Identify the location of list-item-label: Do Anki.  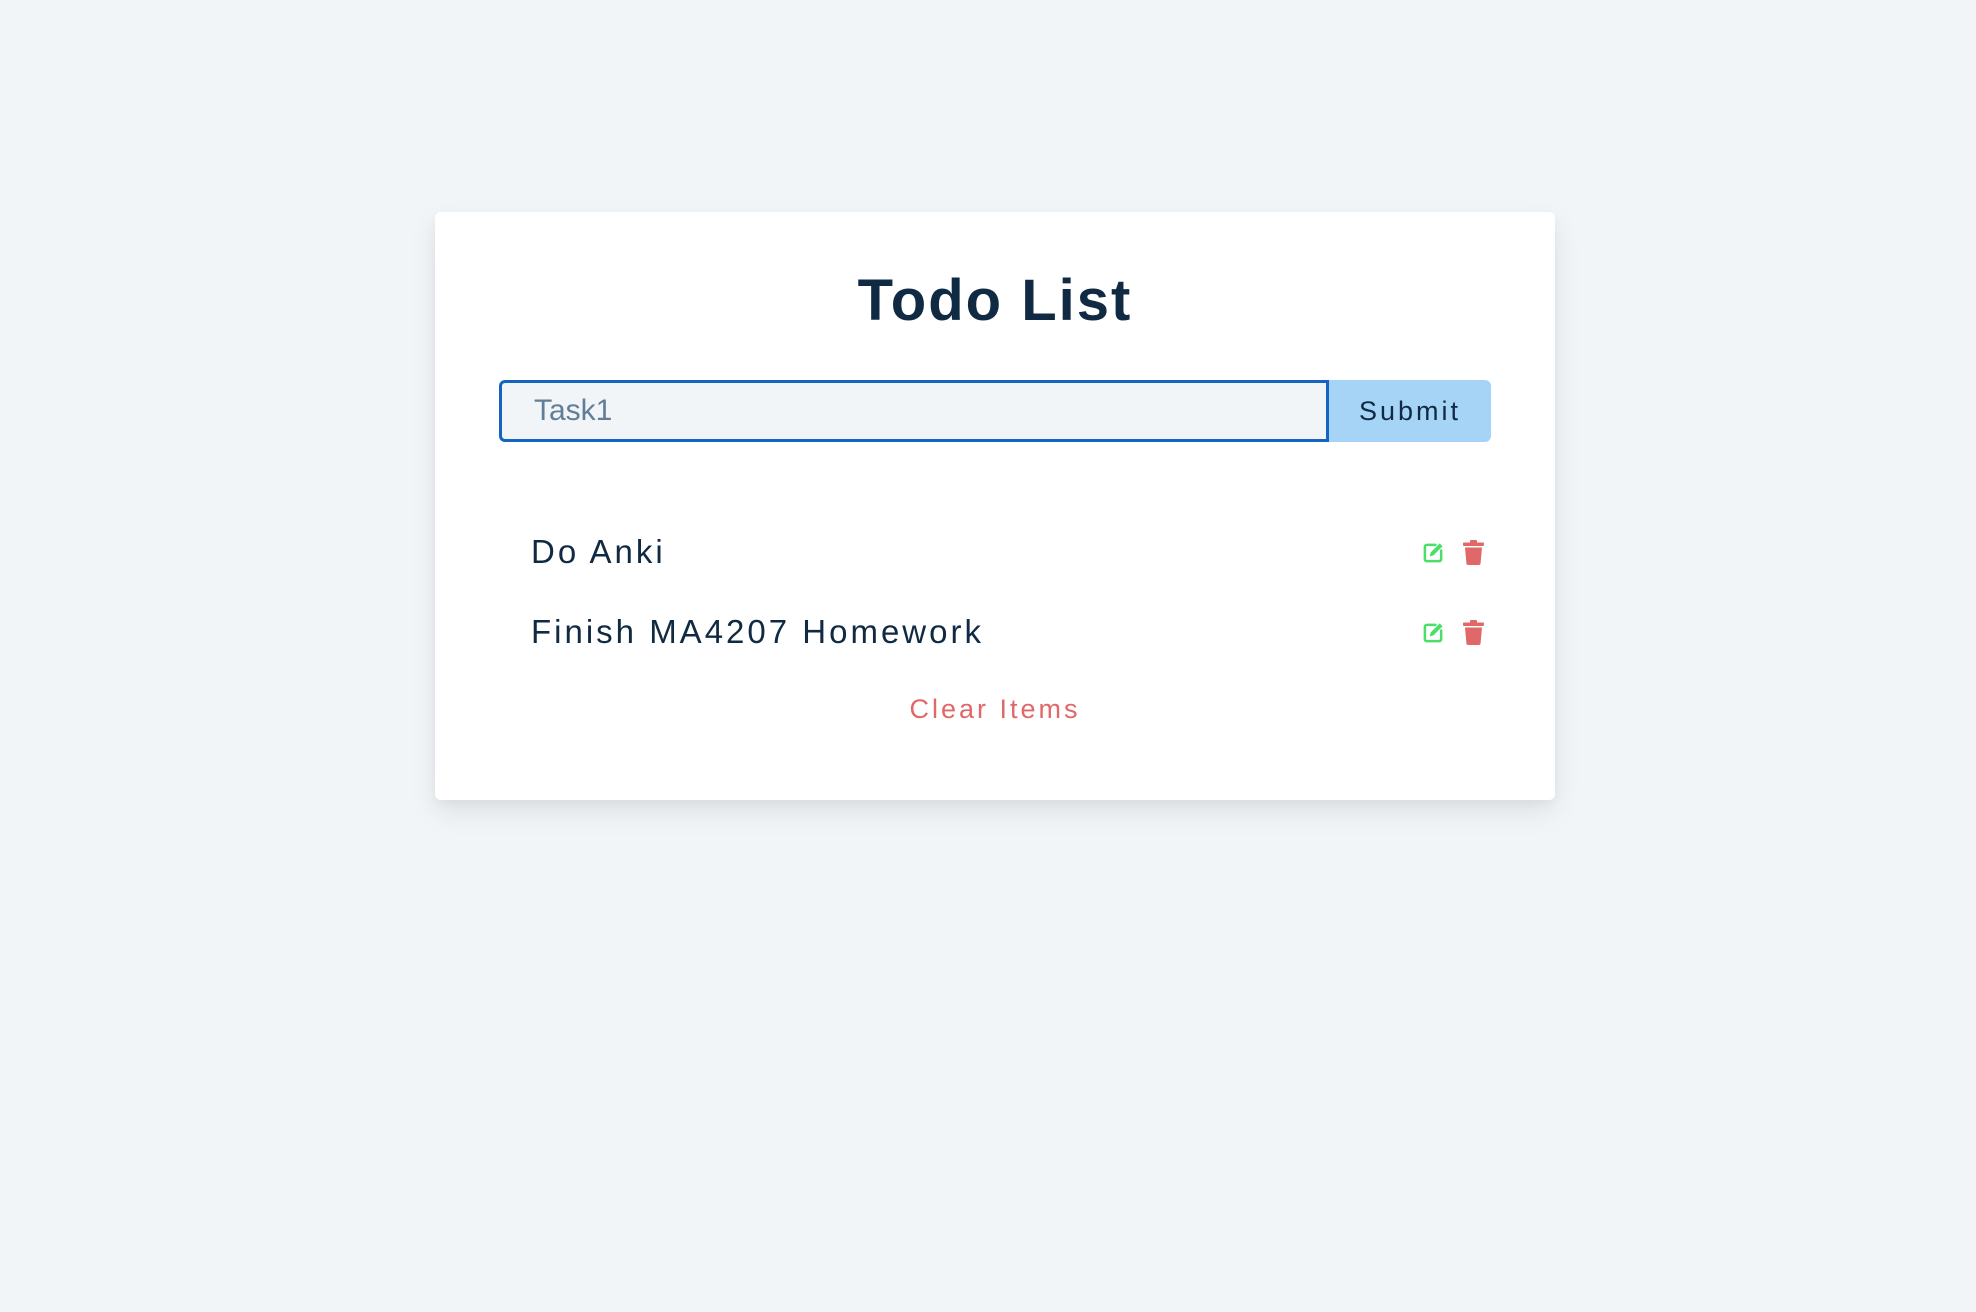
(598, 551).